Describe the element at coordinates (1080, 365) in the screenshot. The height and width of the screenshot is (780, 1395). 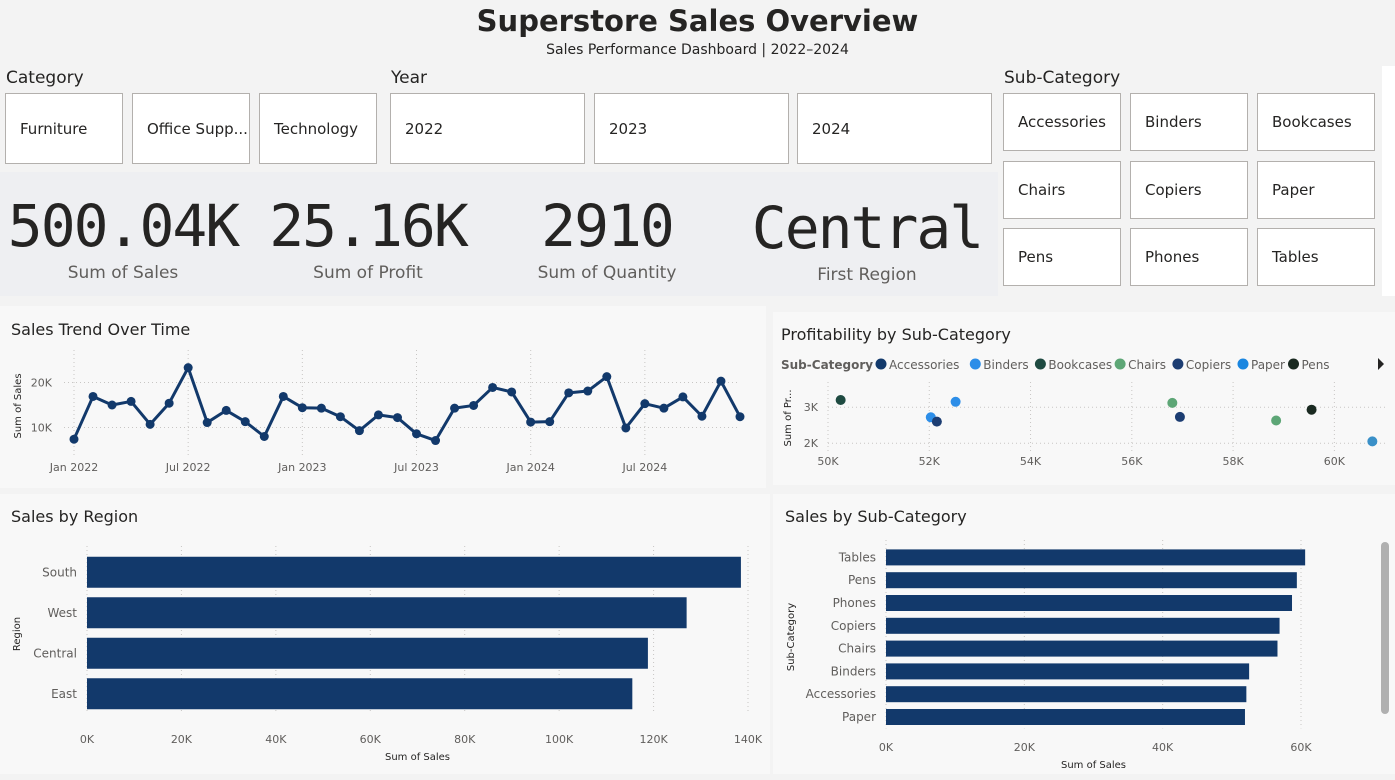
I see `scatter-legend-item: Bookcases` at that location.